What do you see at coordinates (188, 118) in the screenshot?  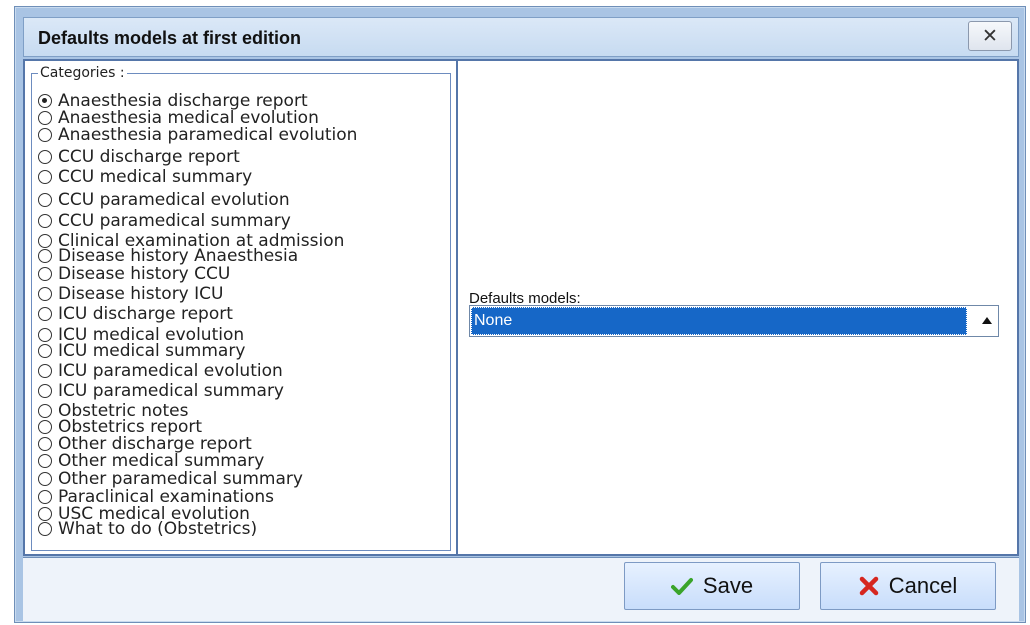 I see `category-label: Anaesthesia medical evolution` at bounding box center [188, 118].